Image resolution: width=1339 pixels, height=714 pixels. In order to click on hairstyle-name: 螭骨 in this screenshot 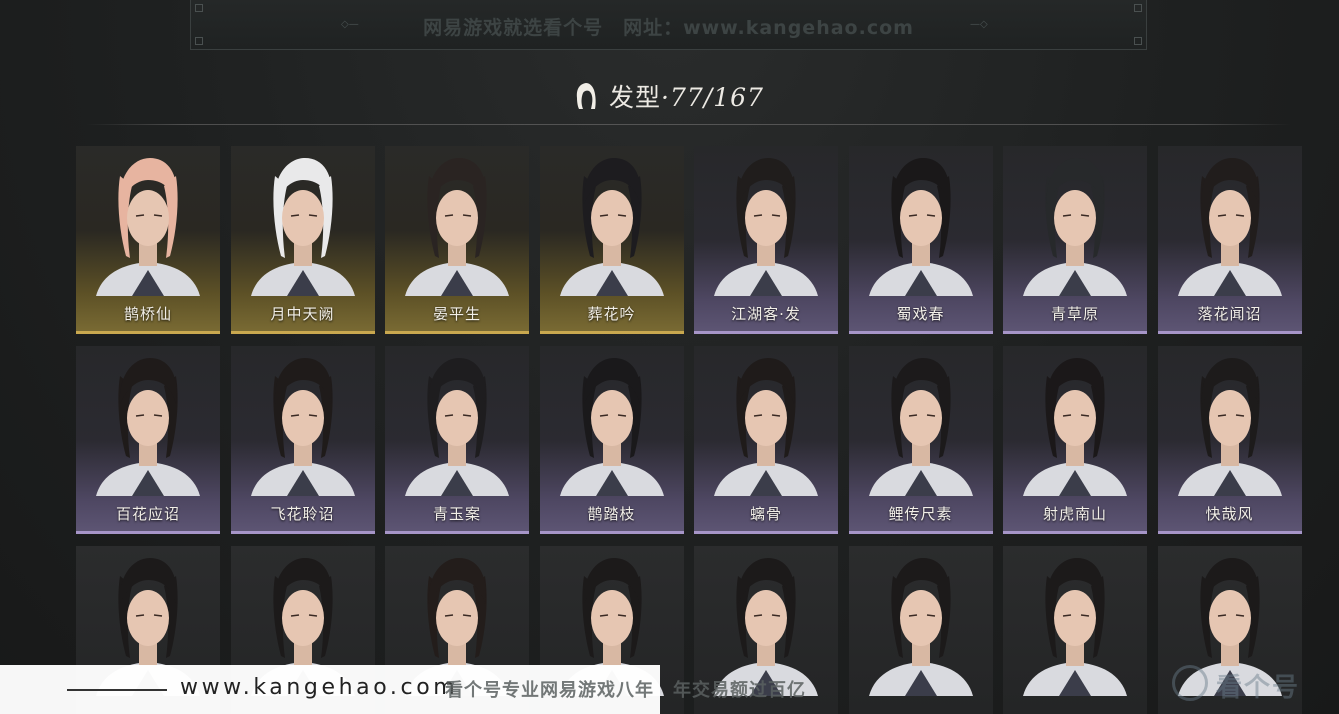, I will do `click(765, 514)`.